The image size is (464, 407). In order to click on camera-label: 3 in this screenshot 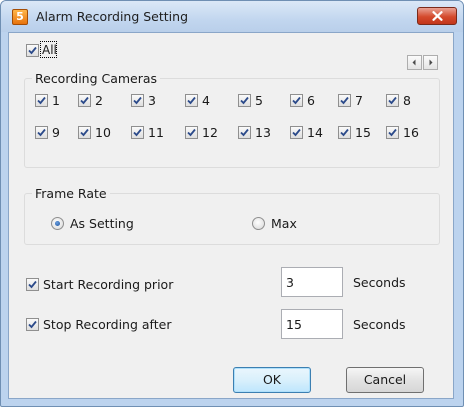, I will do `click(152, 100)`.